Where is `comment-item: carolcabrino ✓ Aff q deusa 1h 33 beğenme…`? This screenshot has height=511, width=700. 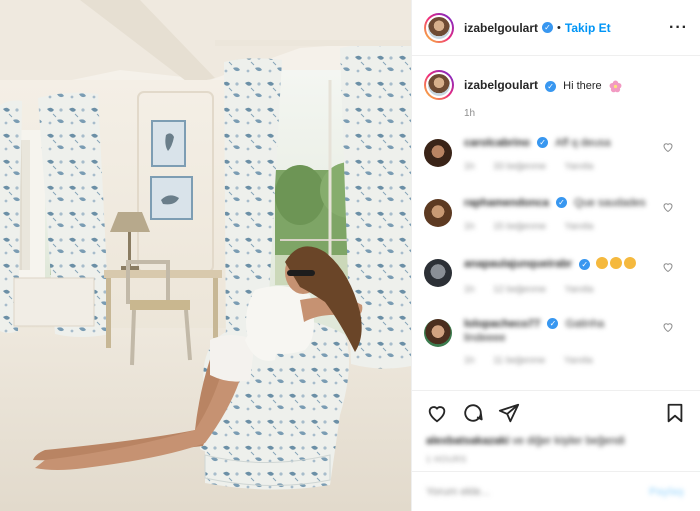 comment-item: carolcabrino ✓ Aff q deusa 1h 33 beğenme… is located at coordinates (556, 158).